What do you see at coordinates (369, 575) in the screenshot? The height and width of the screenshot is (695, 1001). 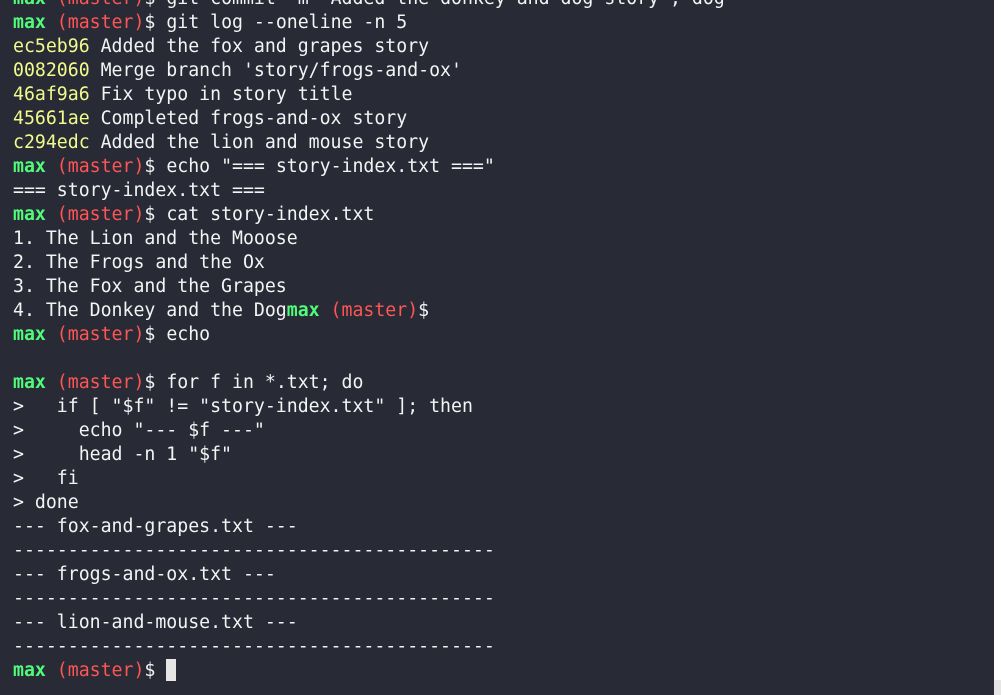 I see `terminal-line: --- frogs-and-ox.txt ---` at bounding box center [369, 575].